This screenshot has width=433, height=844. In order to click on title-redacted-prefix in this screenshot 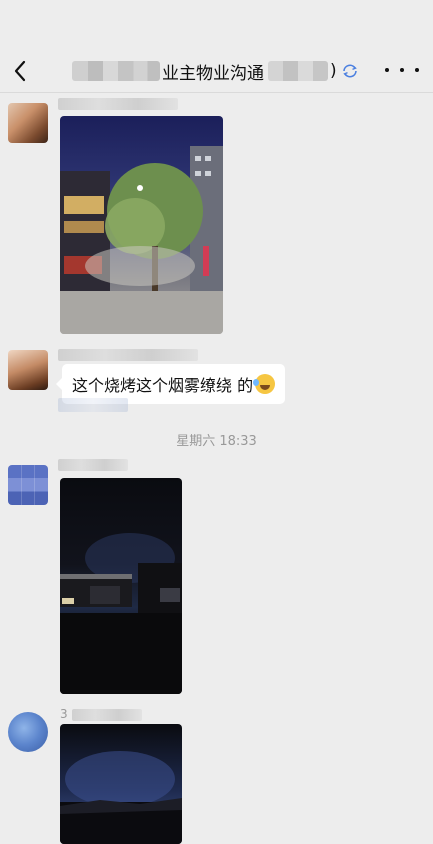, I will do `click(116, 71)`.